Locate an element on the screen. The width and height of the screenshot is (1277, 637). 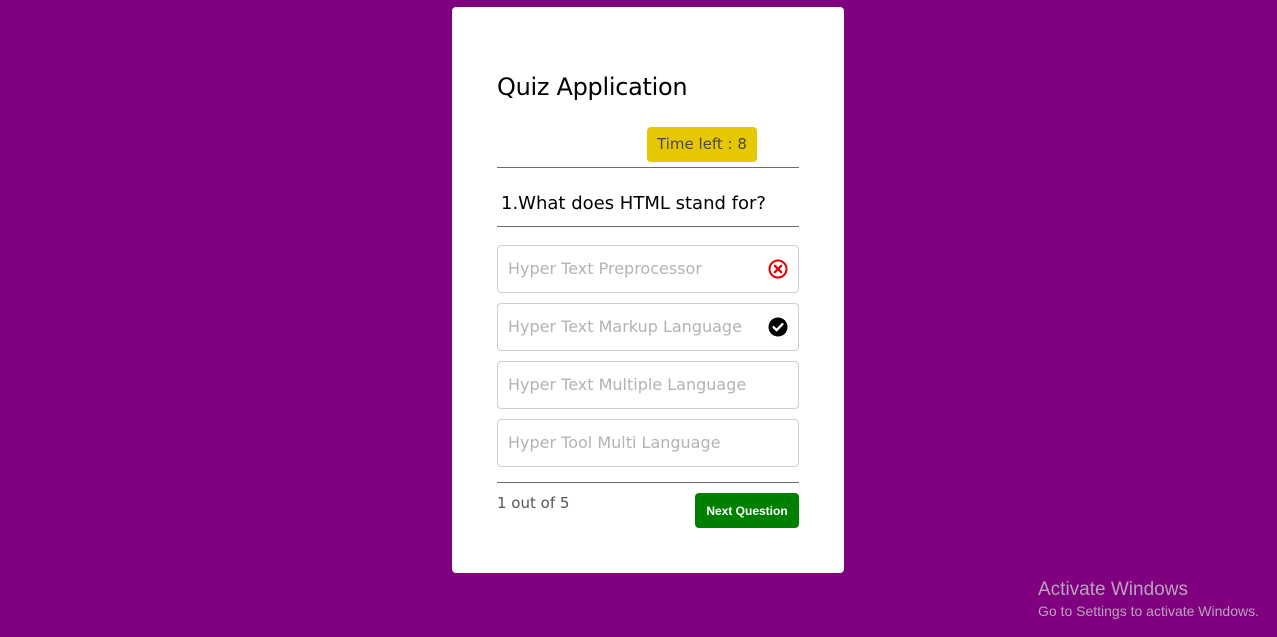
divider-top is located at coordinates (648, 167).